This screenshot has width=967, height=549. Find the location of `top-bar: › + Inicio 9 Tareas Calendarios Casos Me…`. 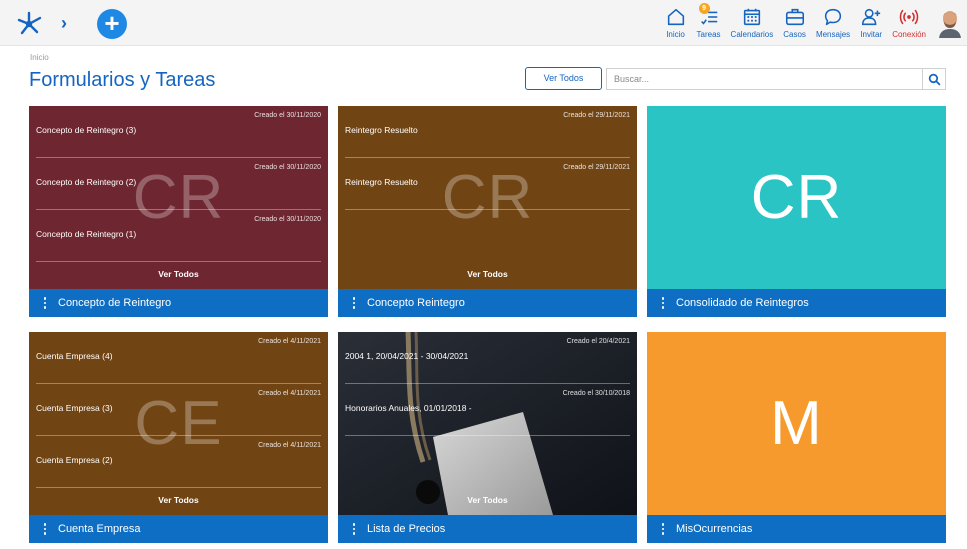

top-bar: › + Inicio 9 Tareas Calendarios Casos Me… is located at coordinates (483, 23).